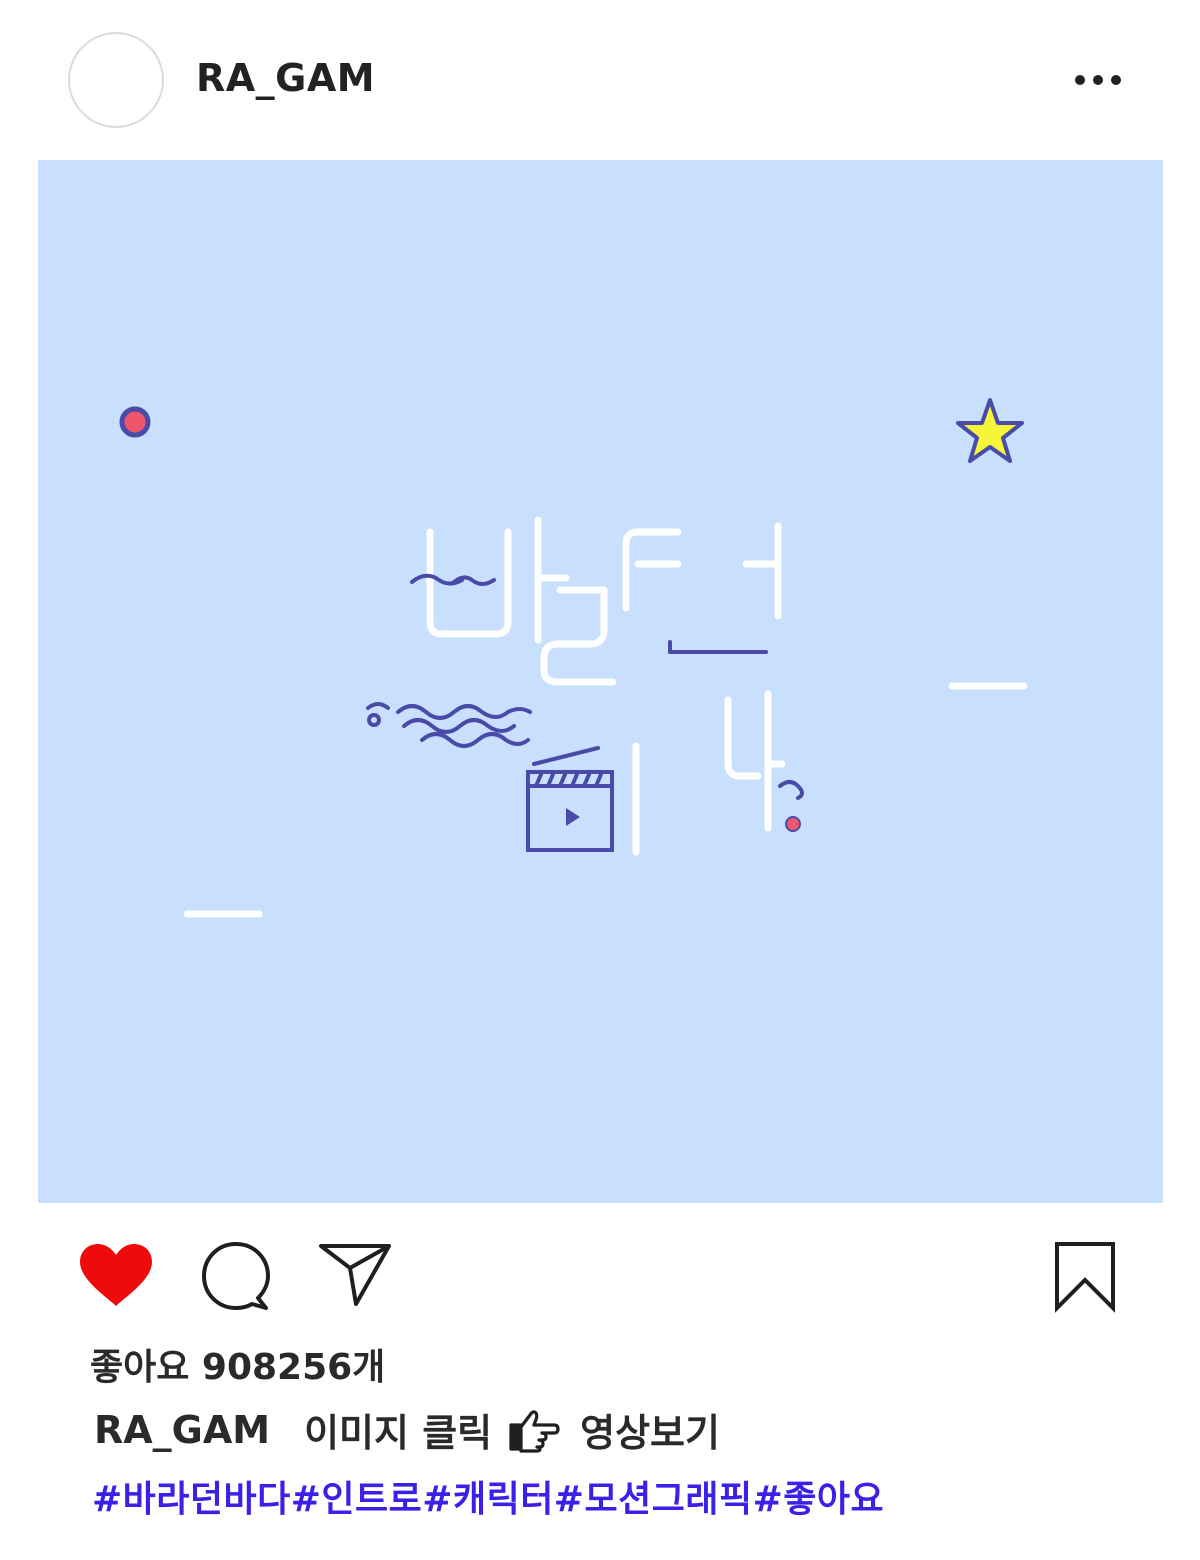 This screenshot has width=1200, height=1560. What do you see at coordinates (356, 1275) in the screenshot?
I see `paper-plane-icon` at bounding box center [356, 1275].